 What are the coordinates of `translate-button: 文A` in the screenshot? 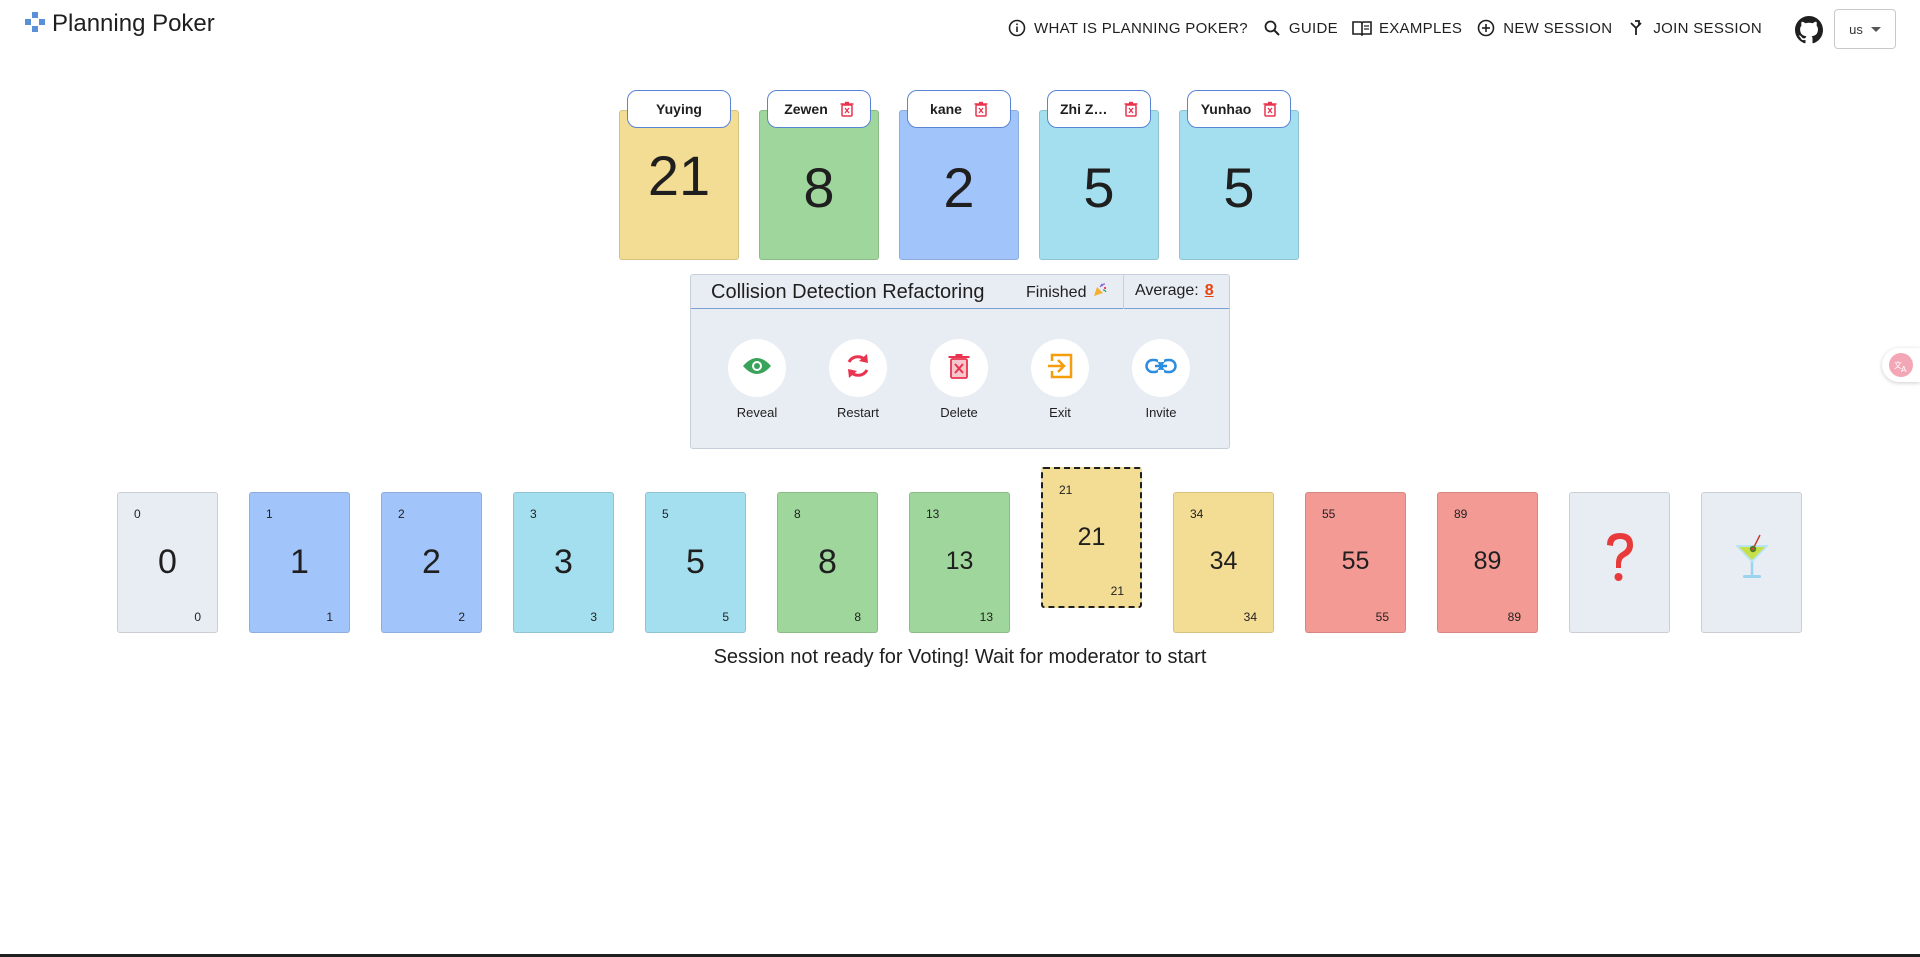 It's located at (1901, 365).